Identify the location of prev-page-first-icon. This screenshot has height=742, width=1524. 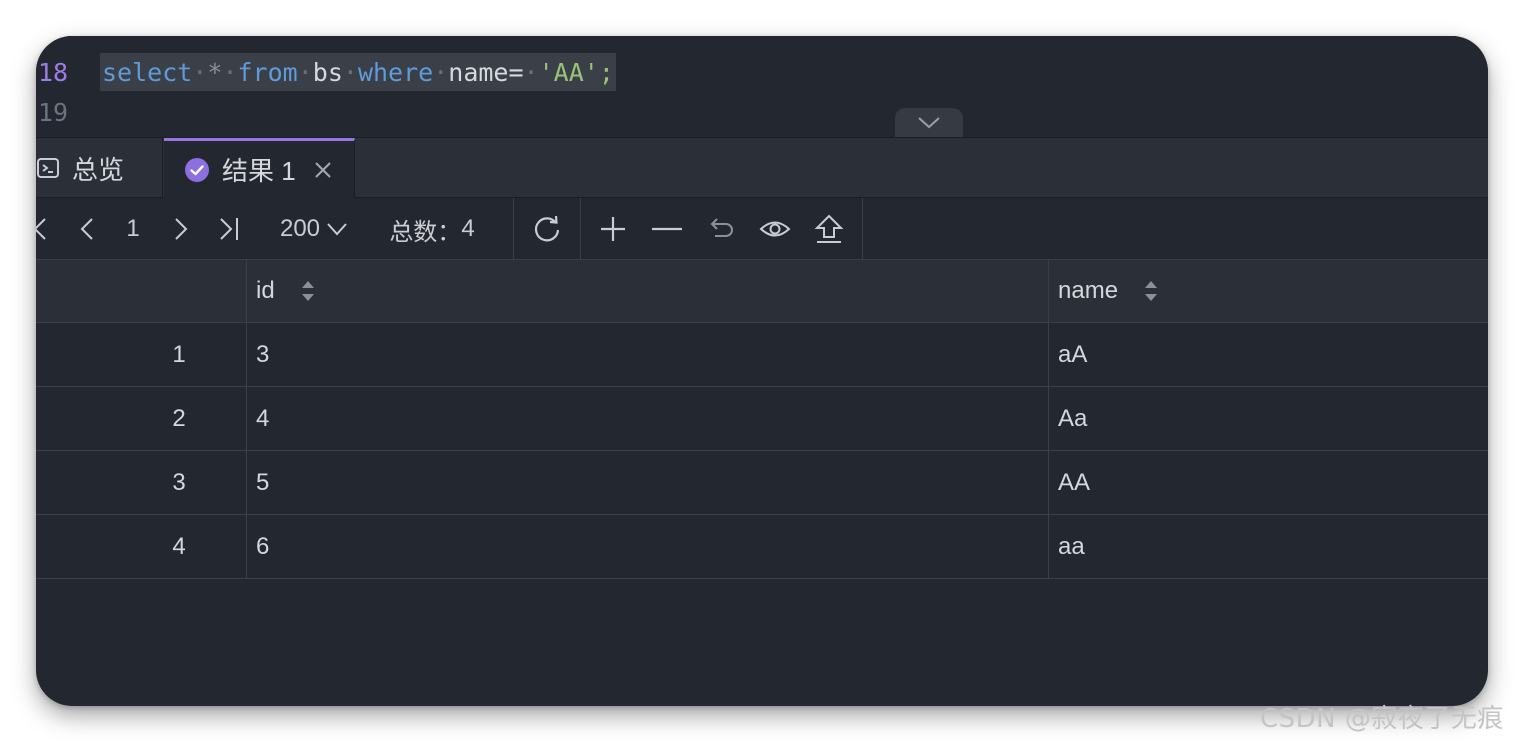
(43, 229).